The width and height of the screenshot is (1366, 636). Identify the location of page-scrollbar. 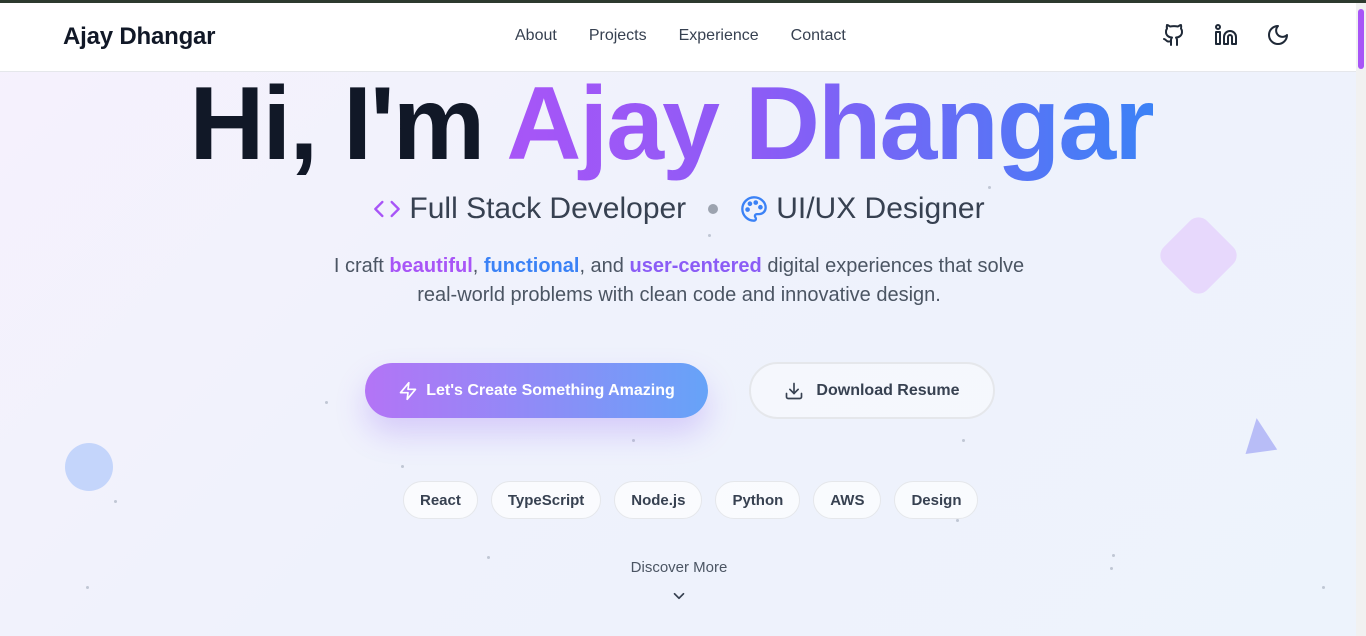
(1361, 319).